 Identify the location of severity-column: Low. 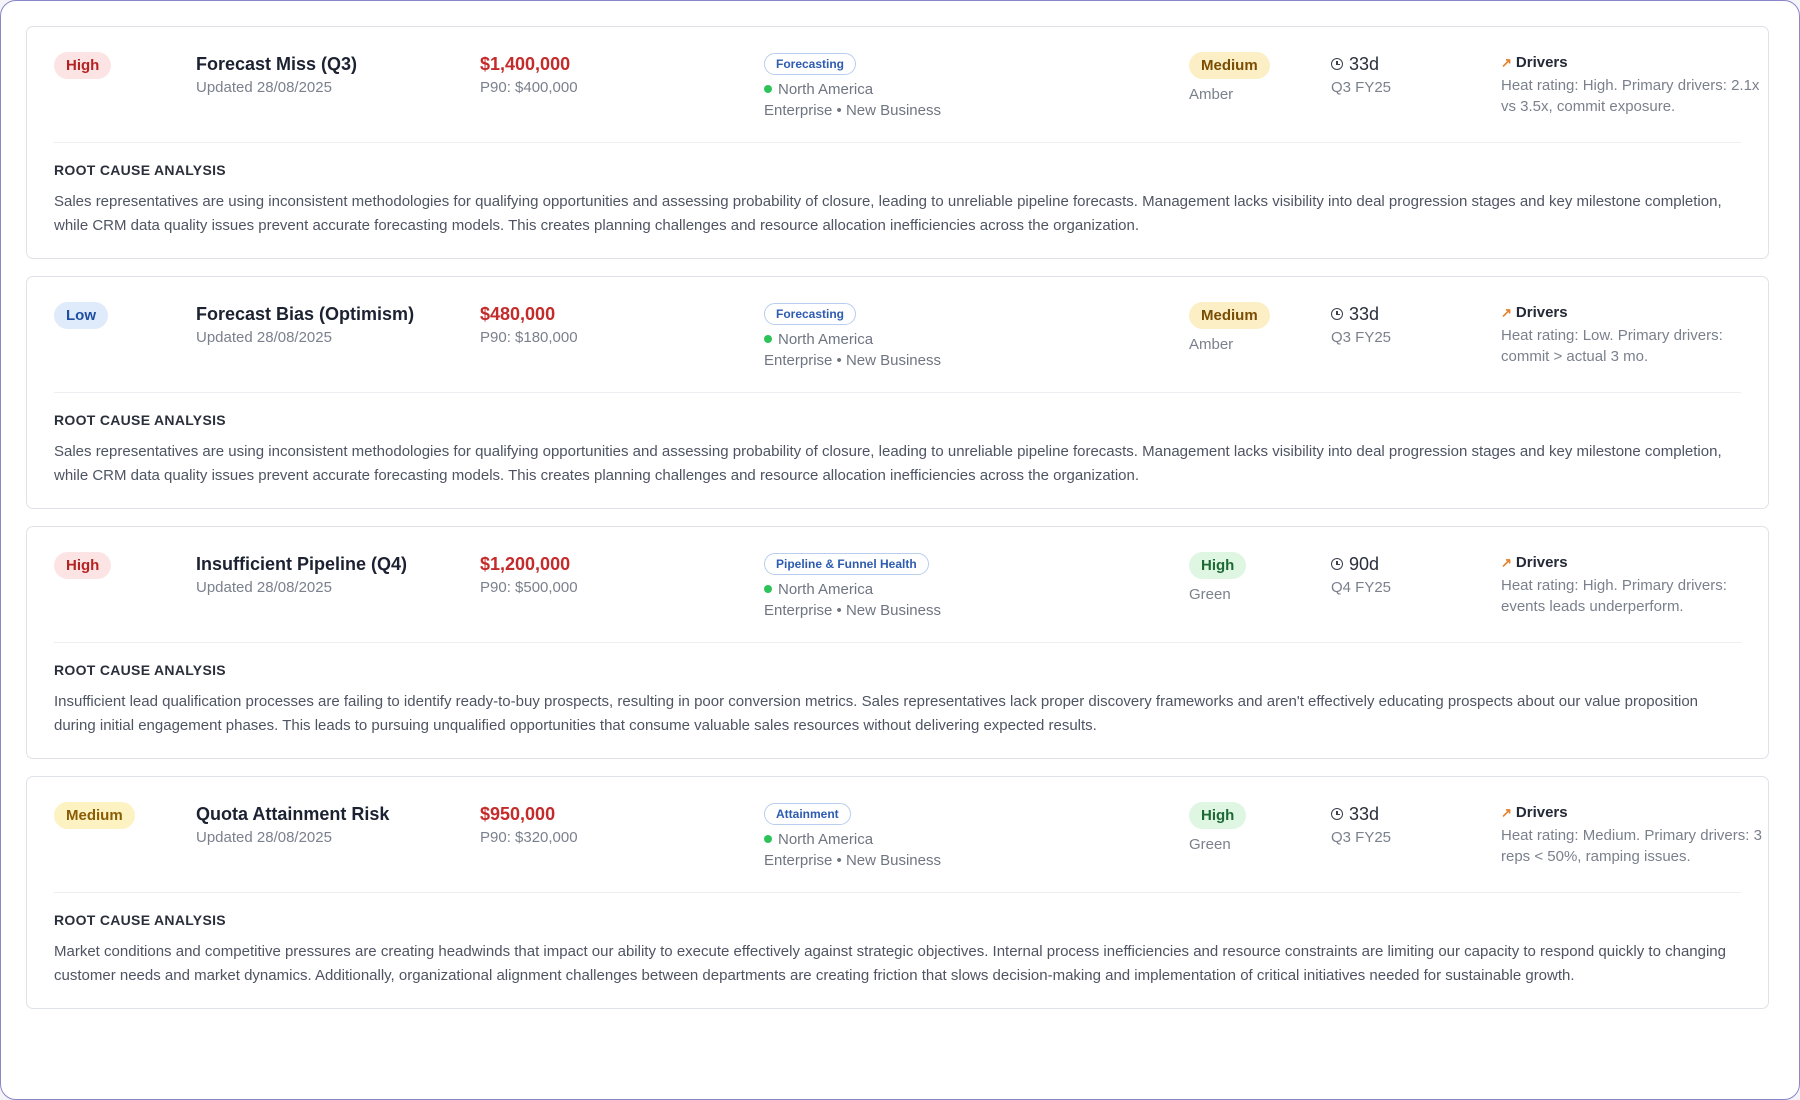
(81, 315).